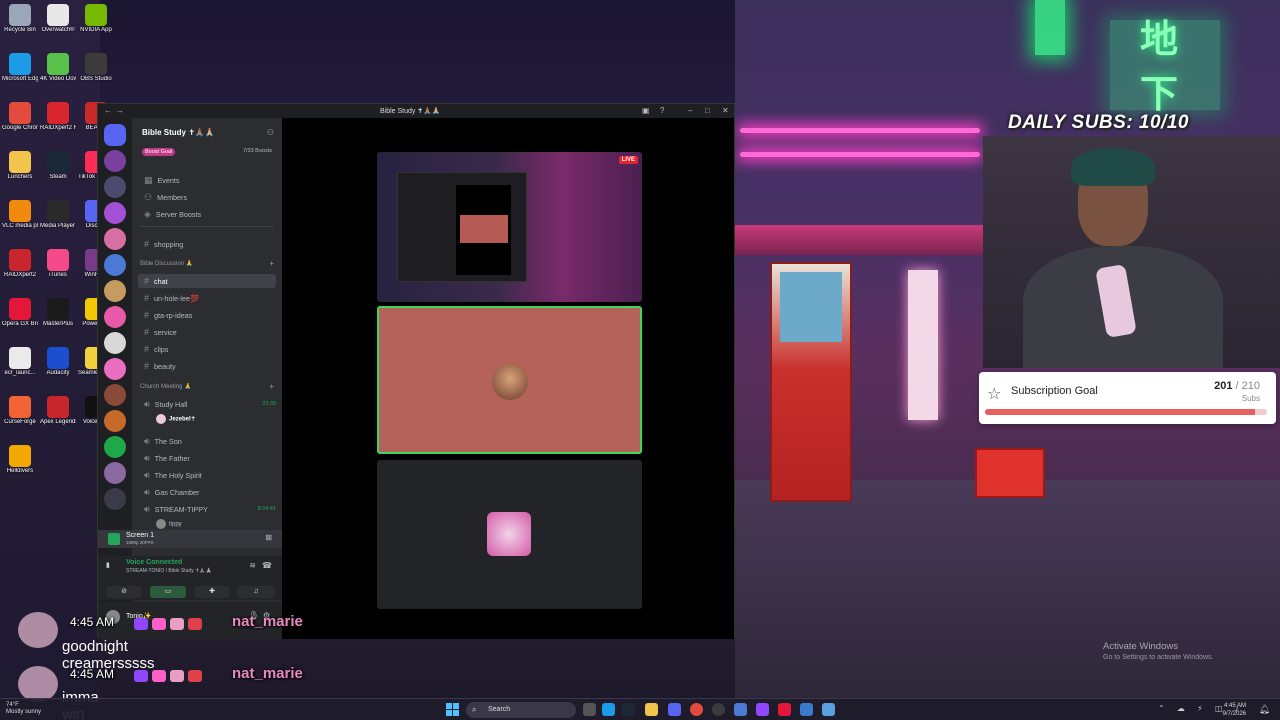  I want to click on desktop-icon: Steam, so click(58, 166).